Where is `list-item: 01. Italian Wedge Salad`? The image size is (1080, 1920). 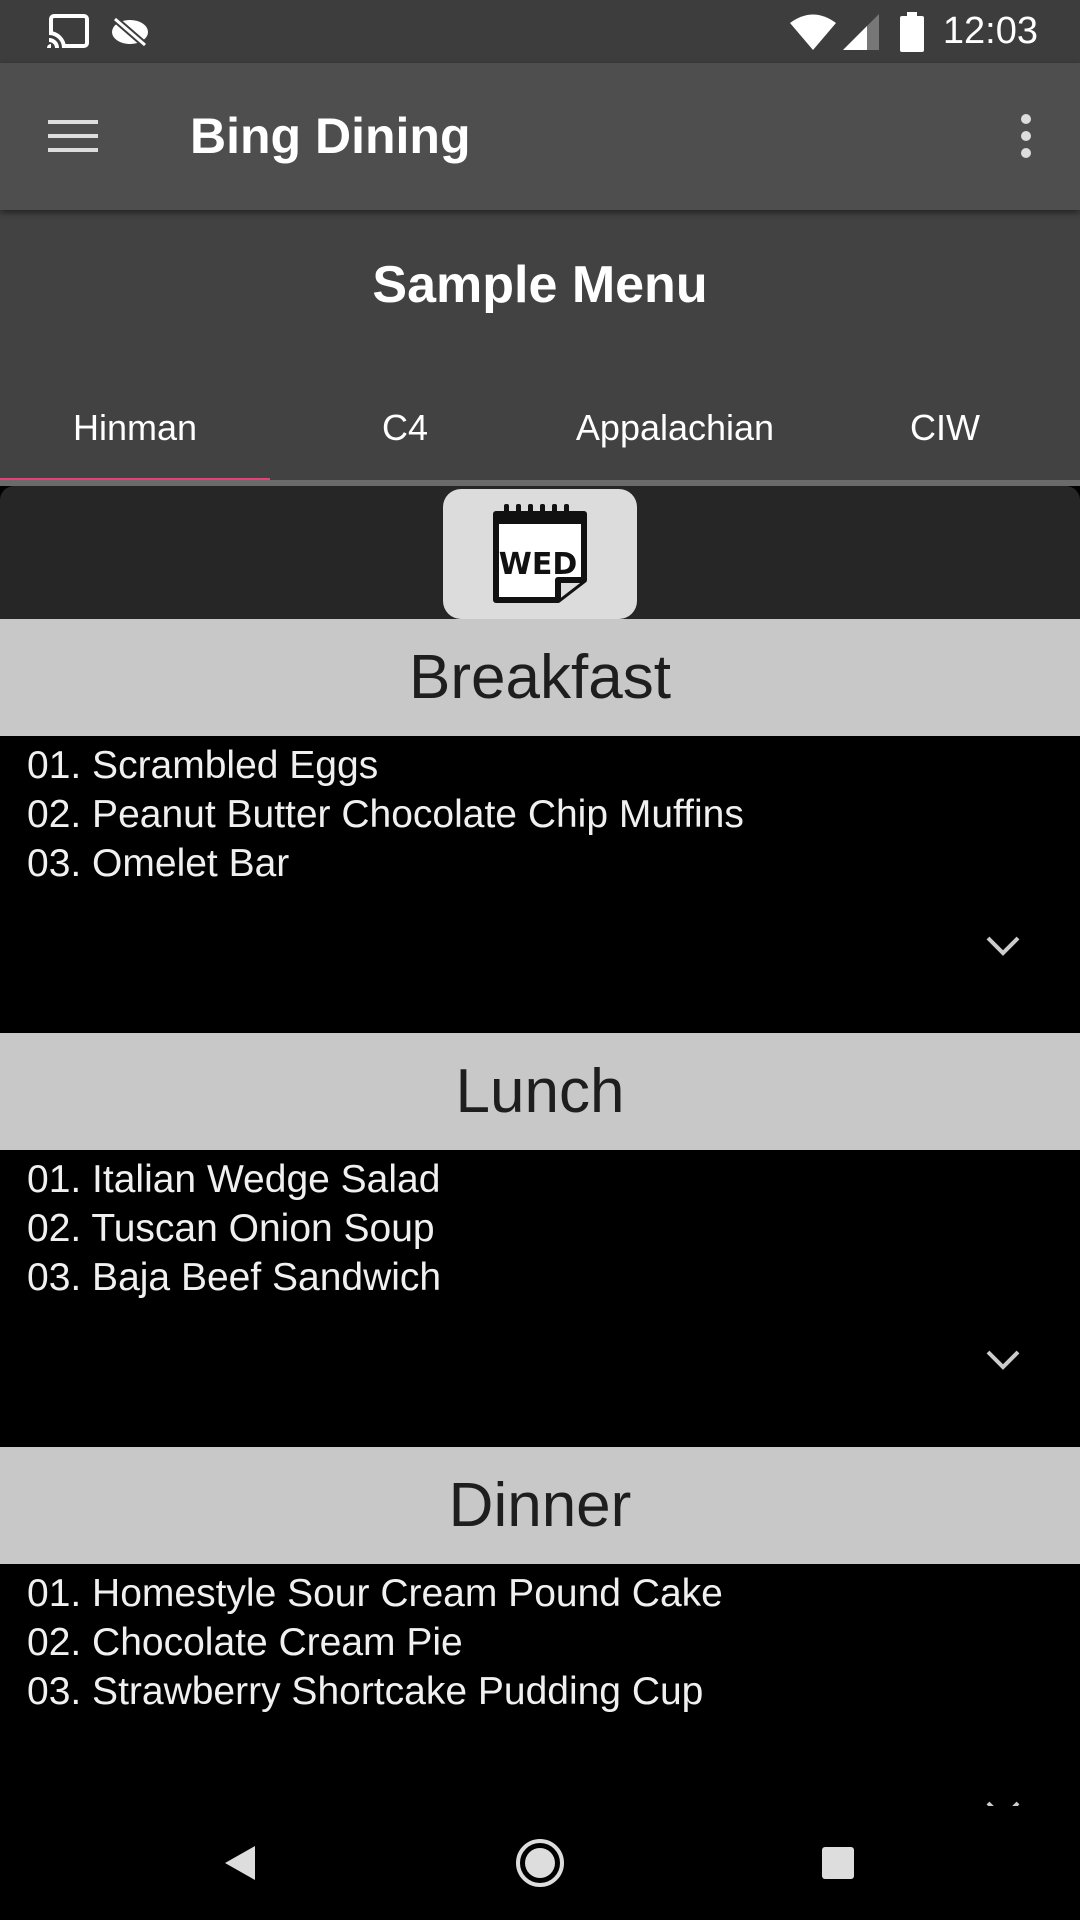
list-item: 01. Italian Wedge Salad is located at coordinates (234, 1179).